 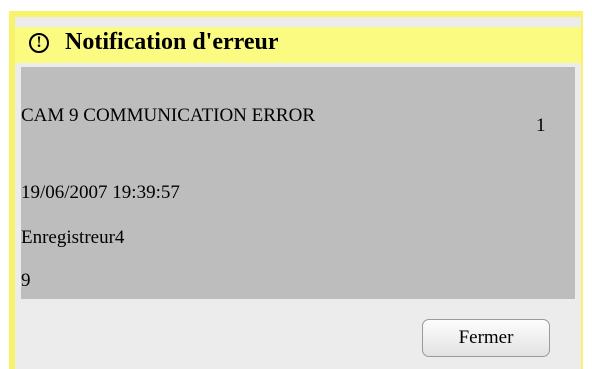 I want to click on recorder-name: Enregistreur4, so click(x=73, y=237).